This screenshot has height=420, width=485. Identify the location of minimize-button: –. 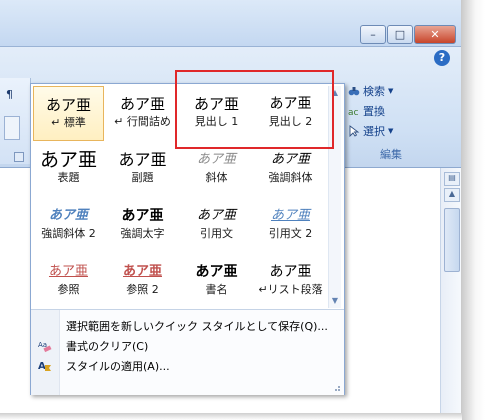
(373, 34).